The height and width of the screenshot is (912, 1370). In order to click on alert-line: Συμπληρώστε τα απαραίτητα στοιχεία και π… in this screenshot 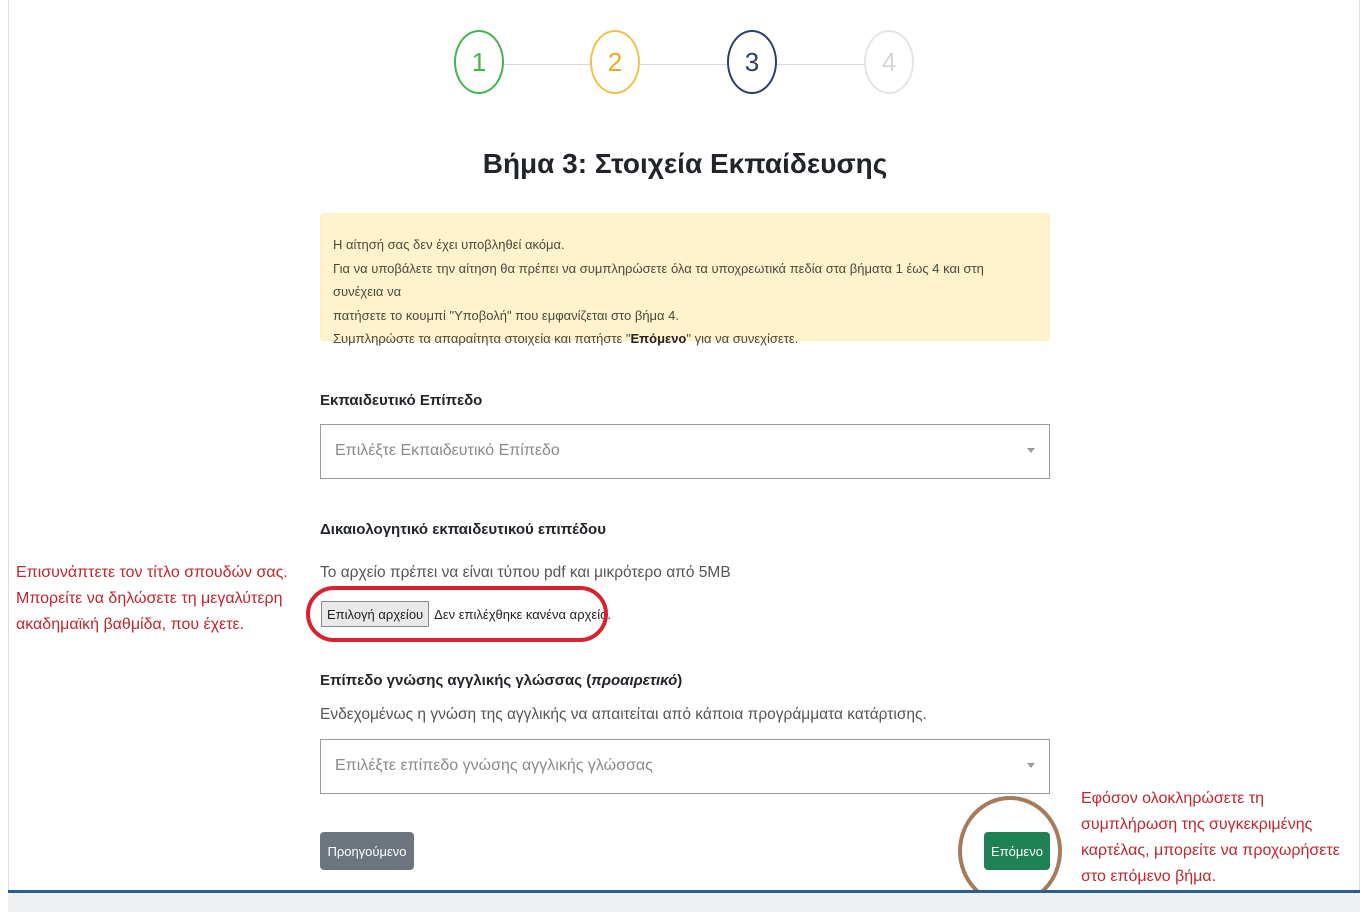, I will do `click(685, 339)`.